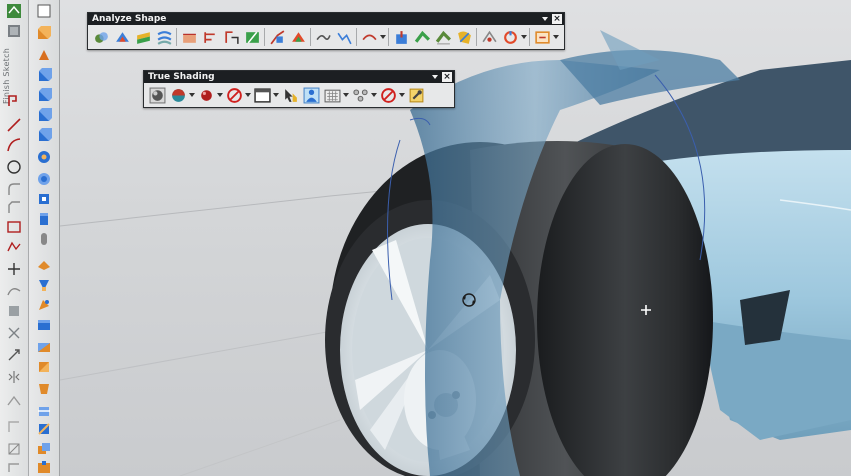 The image size is (851, 476). What do you see at coordinates (44, 265) in the screenshot?
I see `groove-icon` at bounding box center [44, 265].